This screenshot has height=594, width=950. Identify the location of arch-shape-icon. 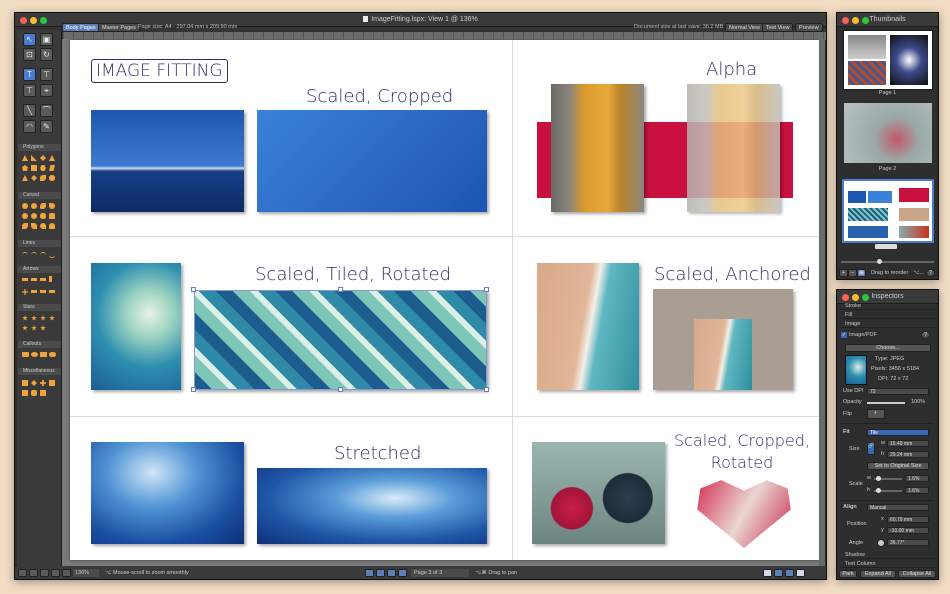
(52, 226).